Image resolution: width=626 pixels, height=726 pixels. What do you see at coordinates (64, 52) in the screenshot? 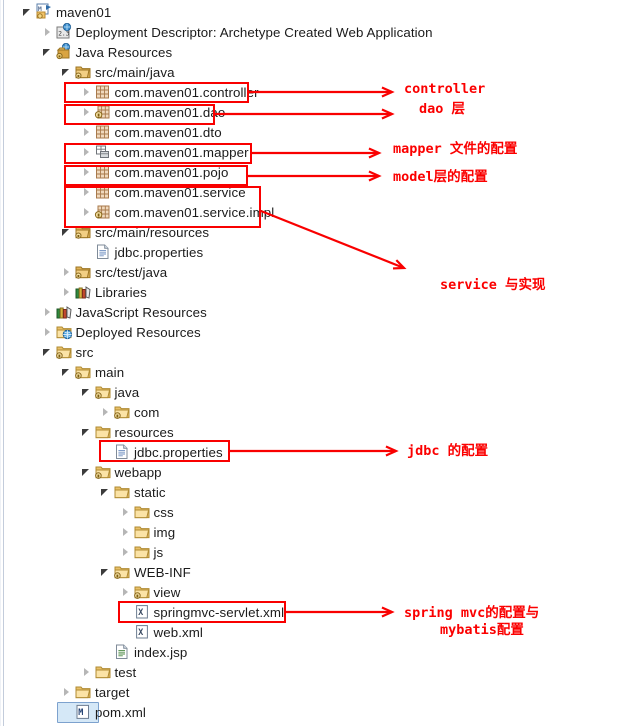
I see `java-resources-icon` at bounding box center [64, 52].